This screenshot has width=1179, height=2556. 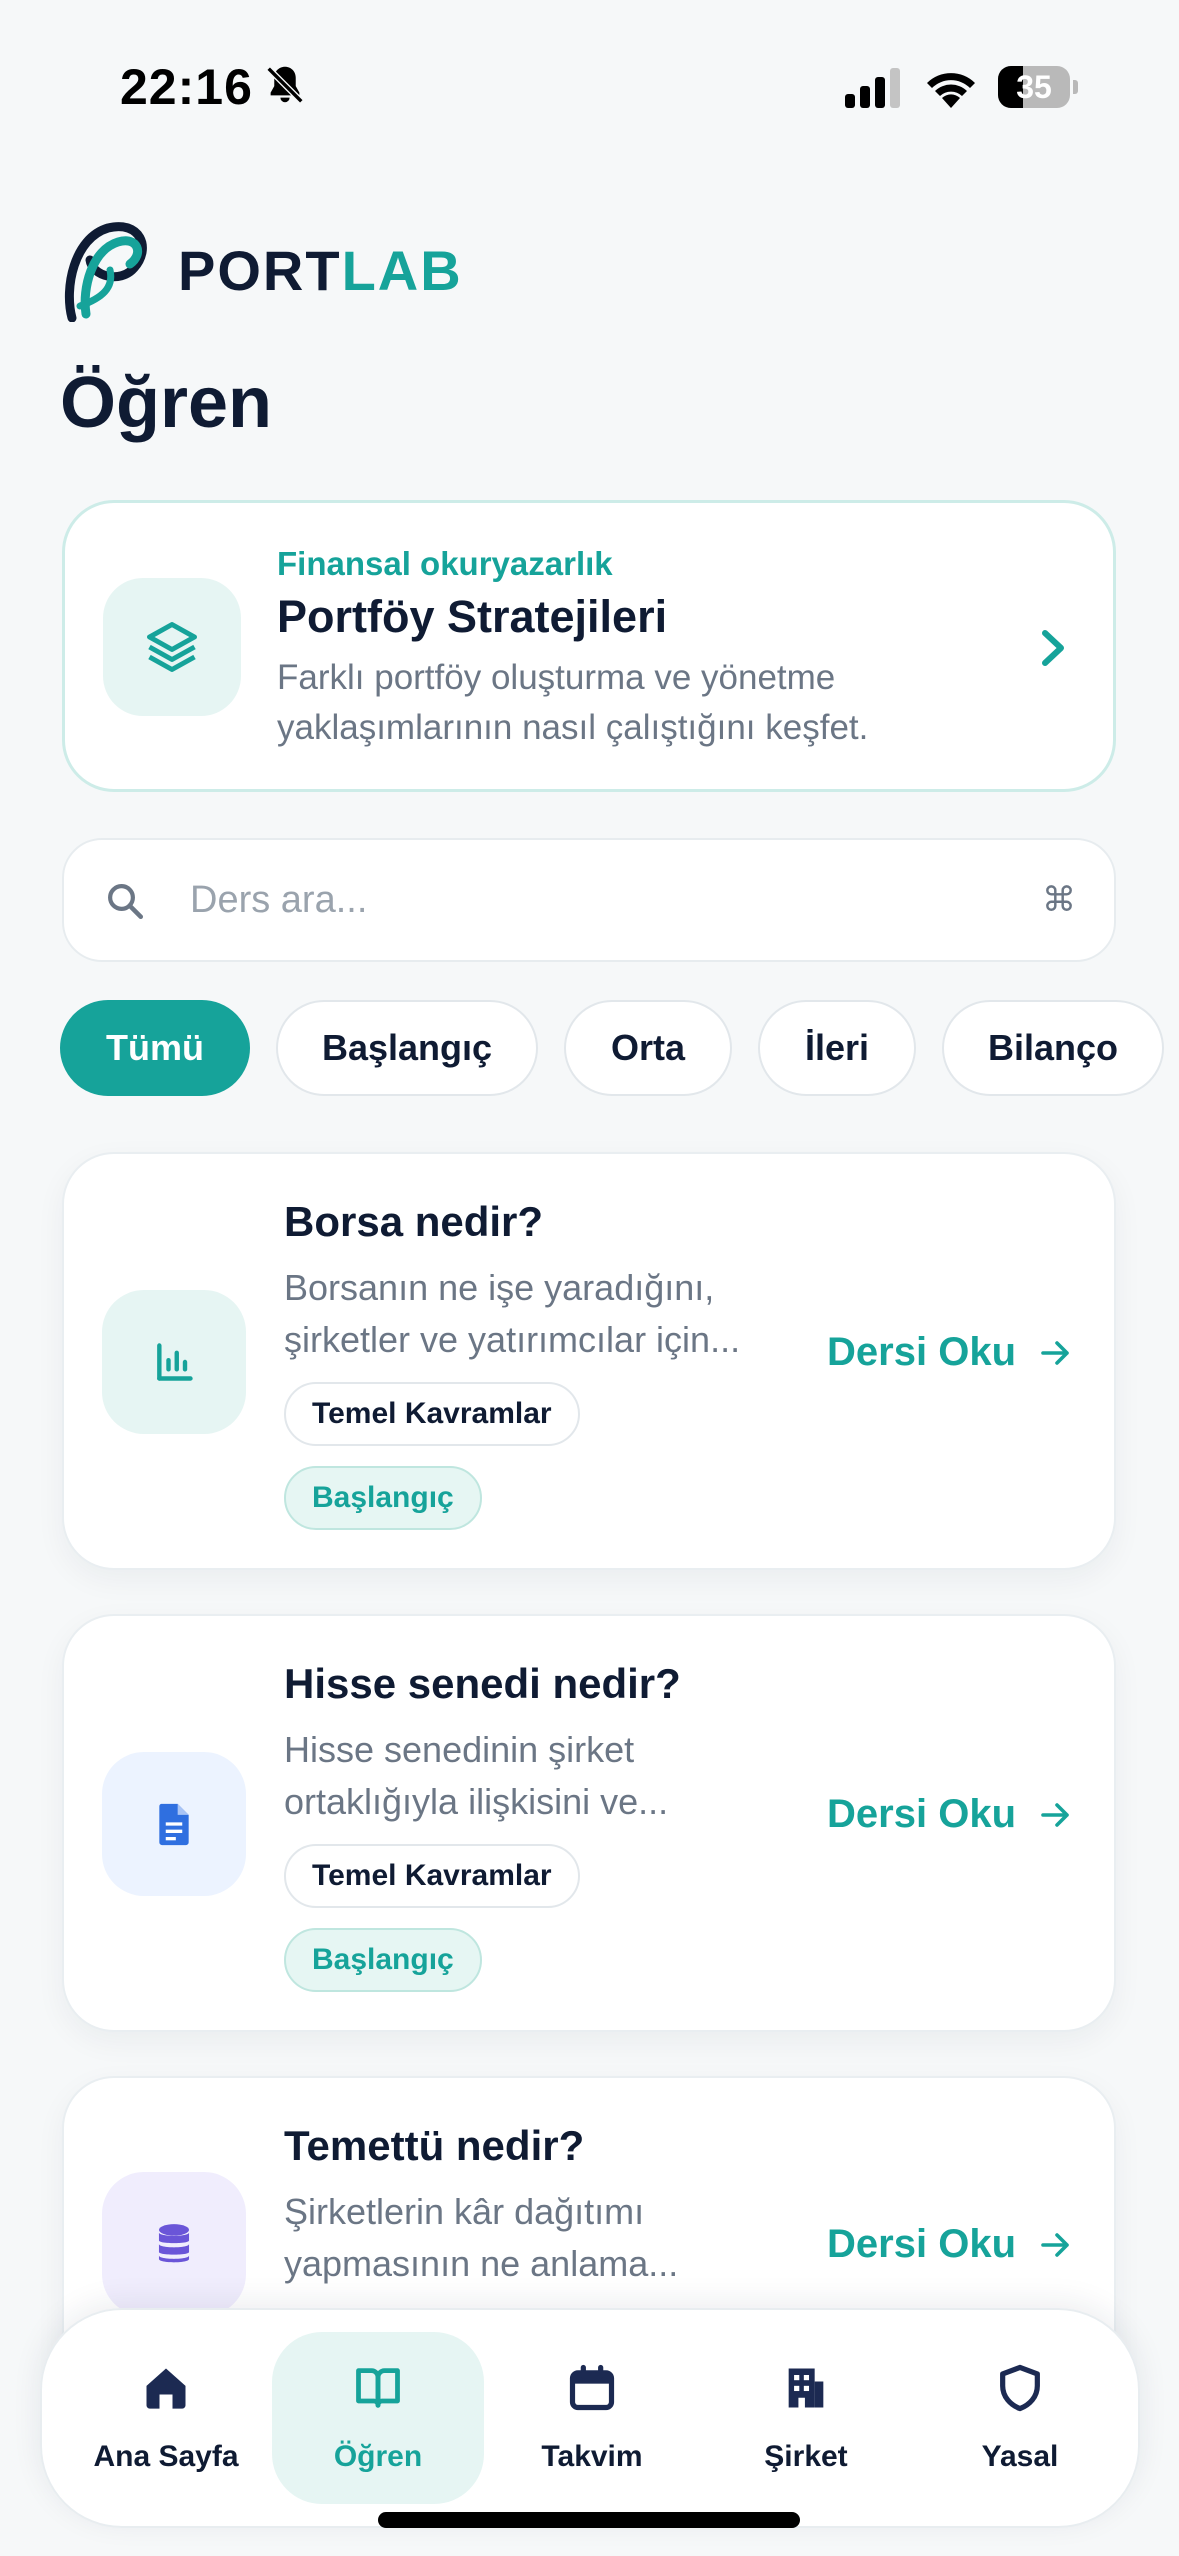 What do you see at coordinates (126, 902) in the screenshot?
I see `search-icon` at bounding box center [126, 902].